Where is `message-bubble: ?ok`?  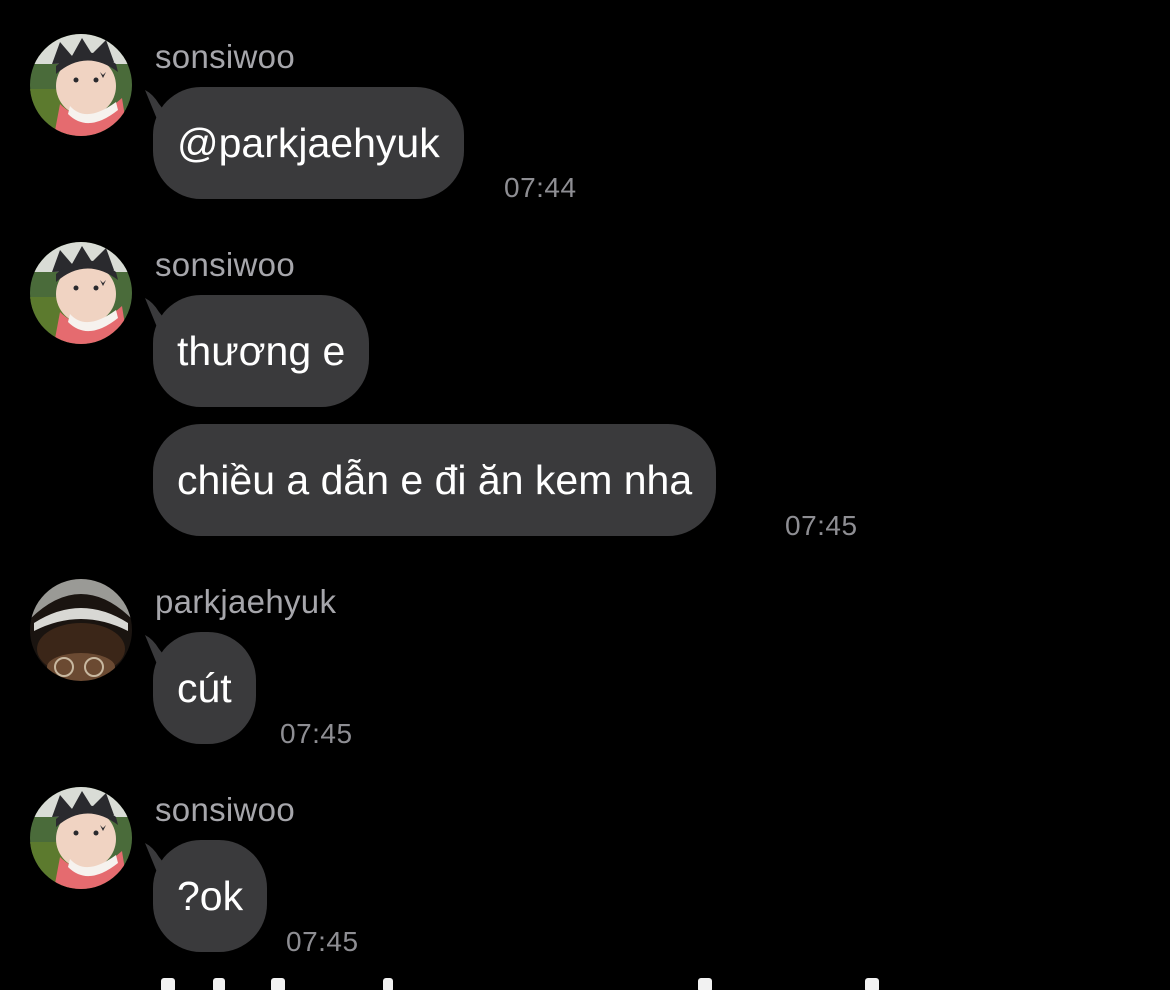
message-bubble: ?ok is located at coordinates (210, 896).